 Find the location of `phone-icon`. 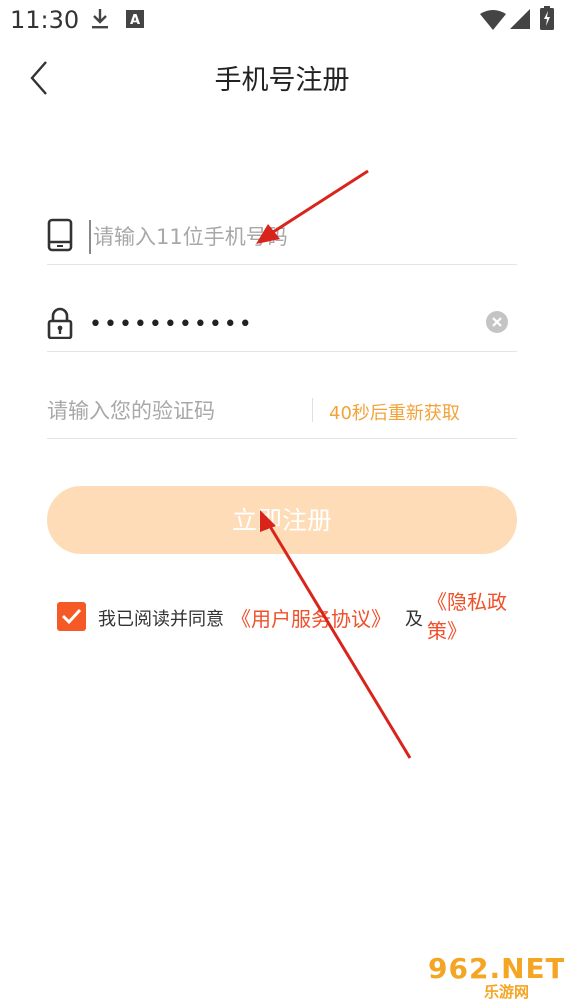

phone-icon is located at coordinates (60, 235).